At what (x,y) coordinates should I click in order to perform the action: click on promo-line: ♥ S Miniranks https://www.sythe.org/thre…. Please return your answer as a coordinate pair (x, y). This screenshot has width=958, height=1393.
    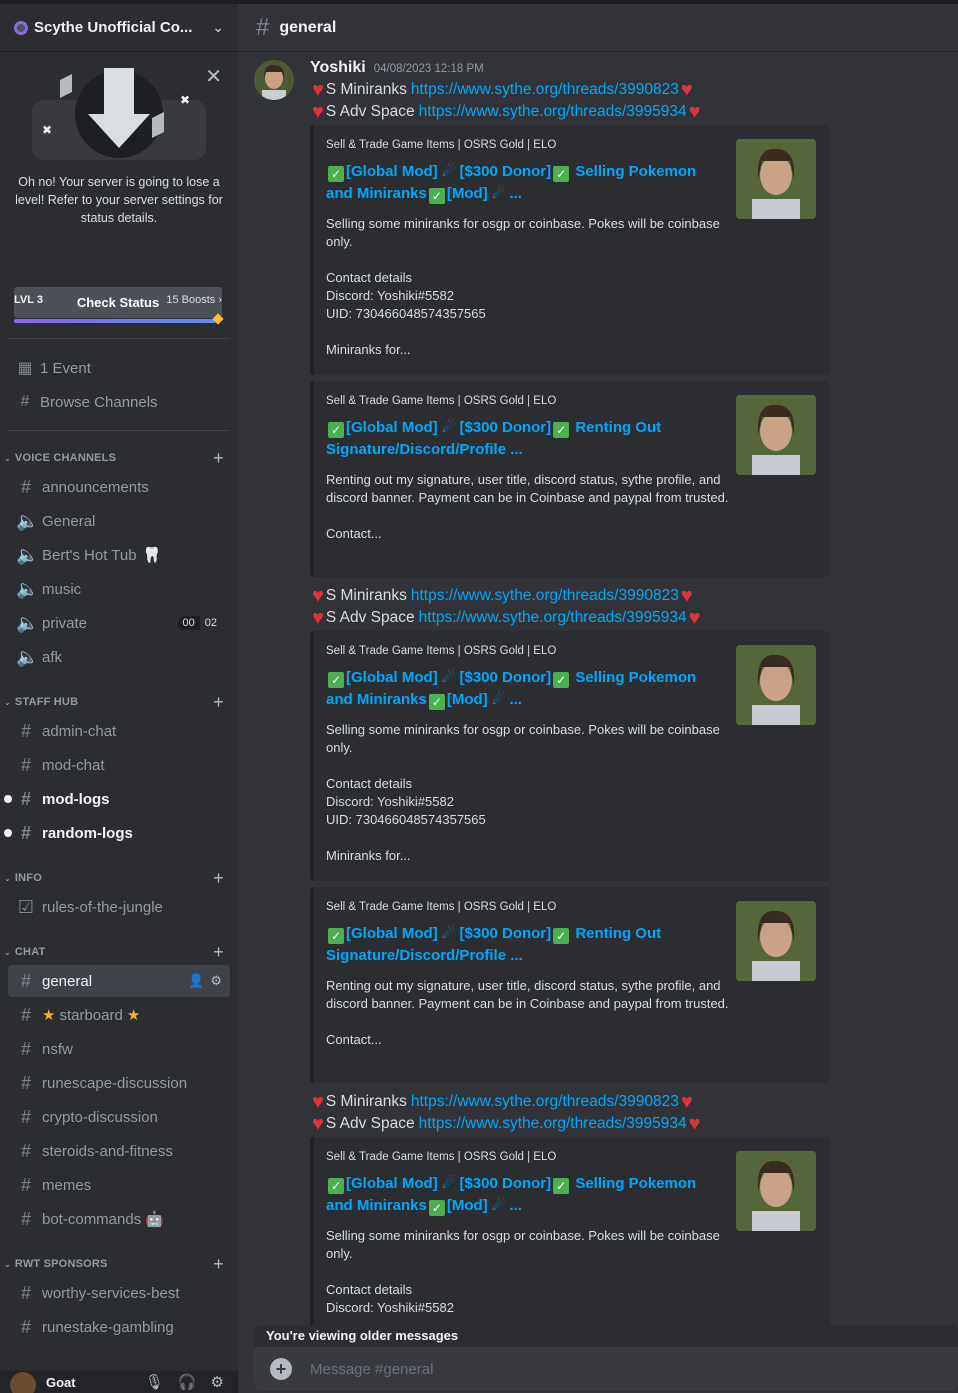
    Looking at the image, I should click on (502, 595).